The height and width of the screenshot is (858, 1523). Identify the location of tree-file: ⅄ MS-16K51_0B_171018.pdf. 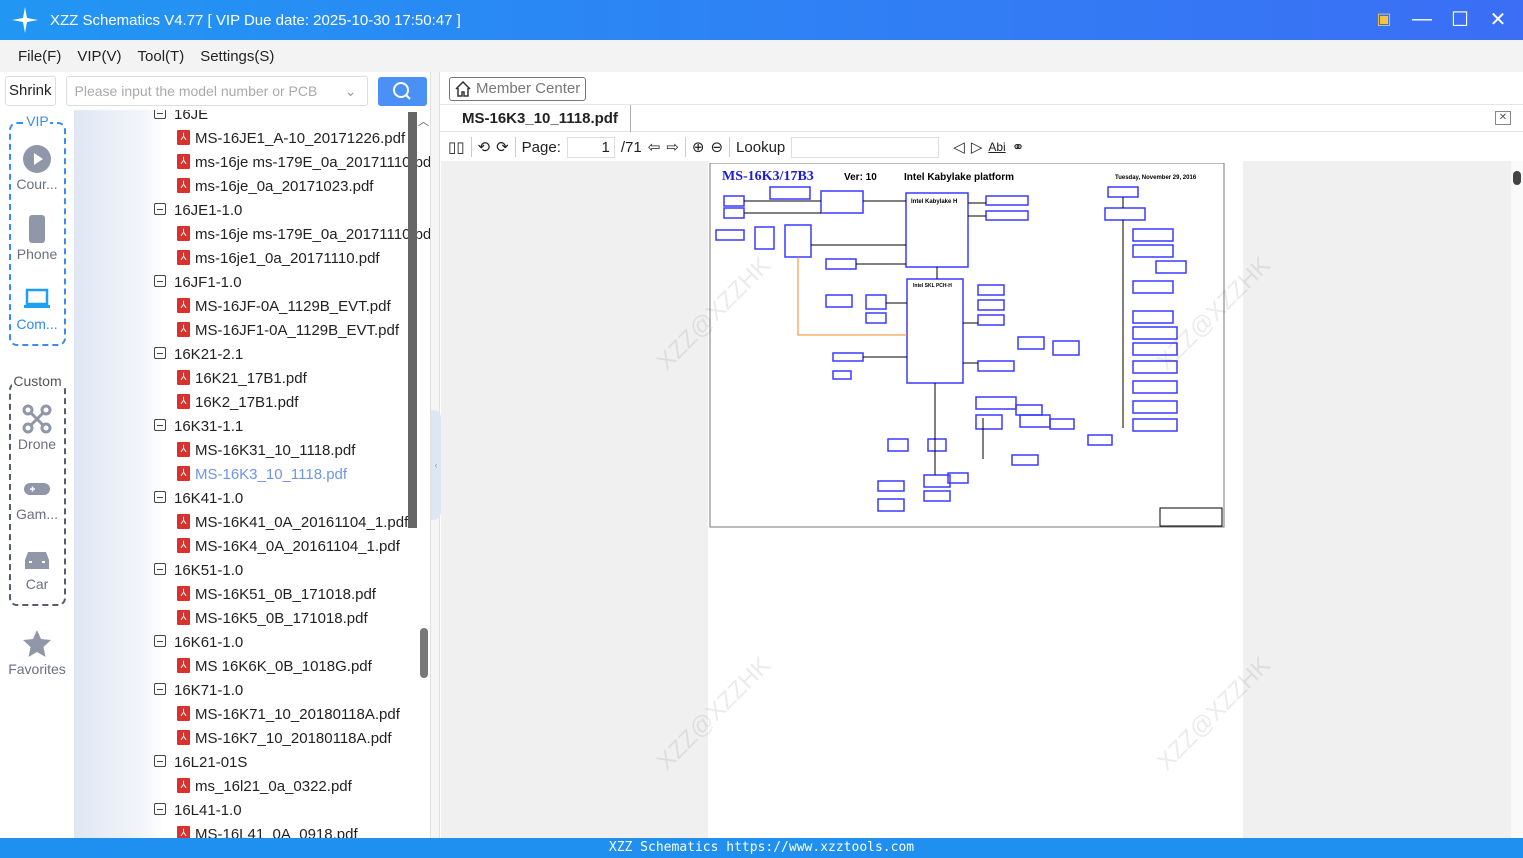
(276, 595).